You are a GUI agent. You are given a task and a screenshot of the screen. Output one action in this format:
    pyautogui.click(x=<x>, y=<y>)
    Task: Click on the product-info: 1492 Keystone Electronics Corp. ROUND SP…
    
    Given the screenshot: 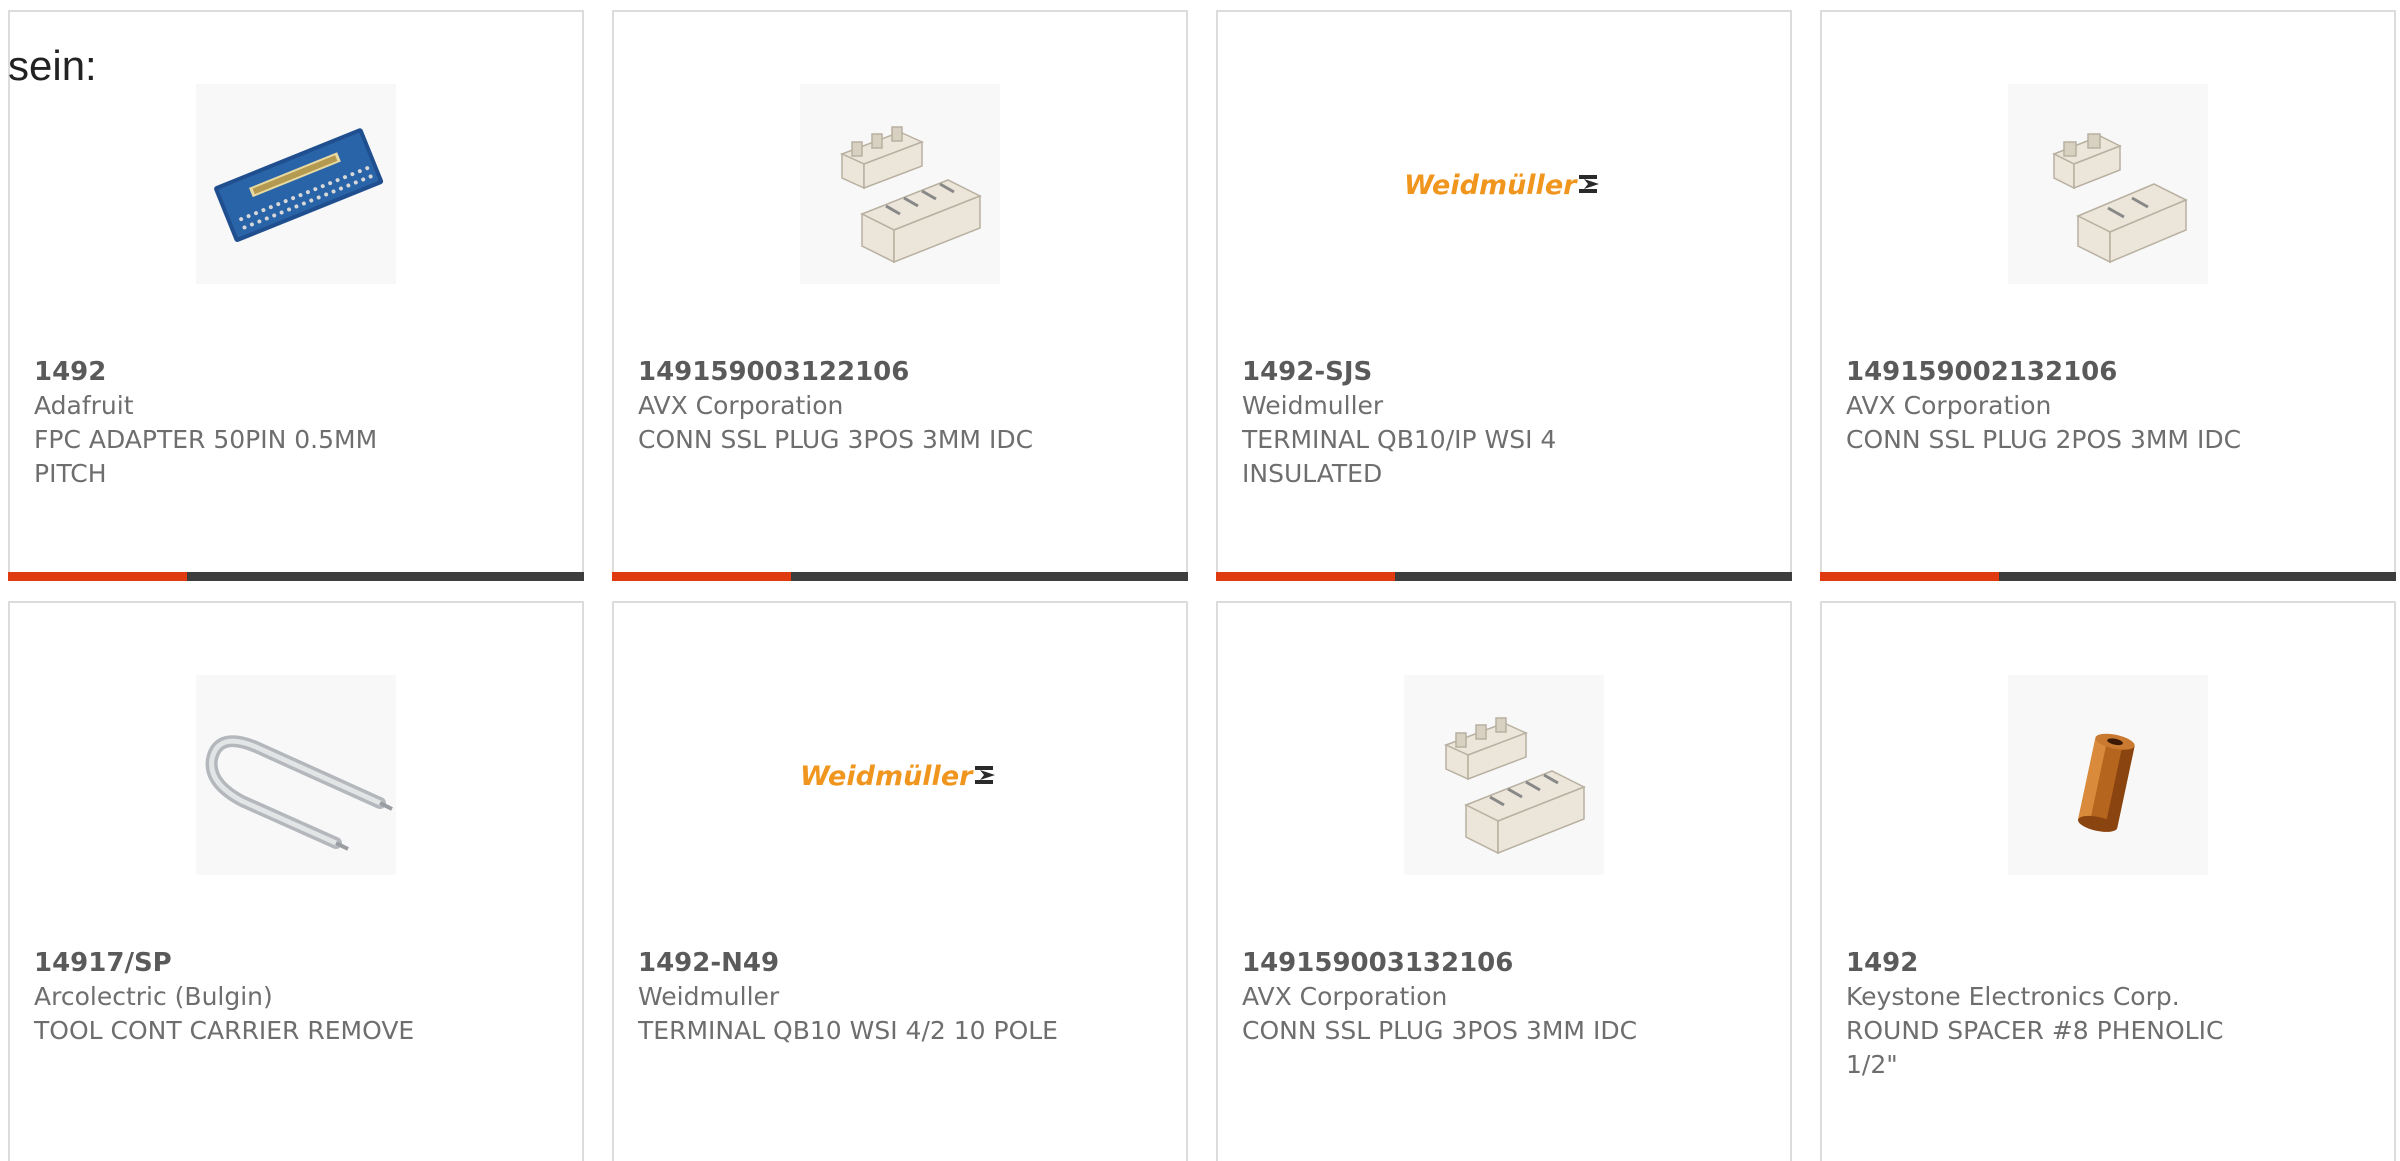 What is the action you would take?
    pyautogui.click(x=2090, y=1014)
    